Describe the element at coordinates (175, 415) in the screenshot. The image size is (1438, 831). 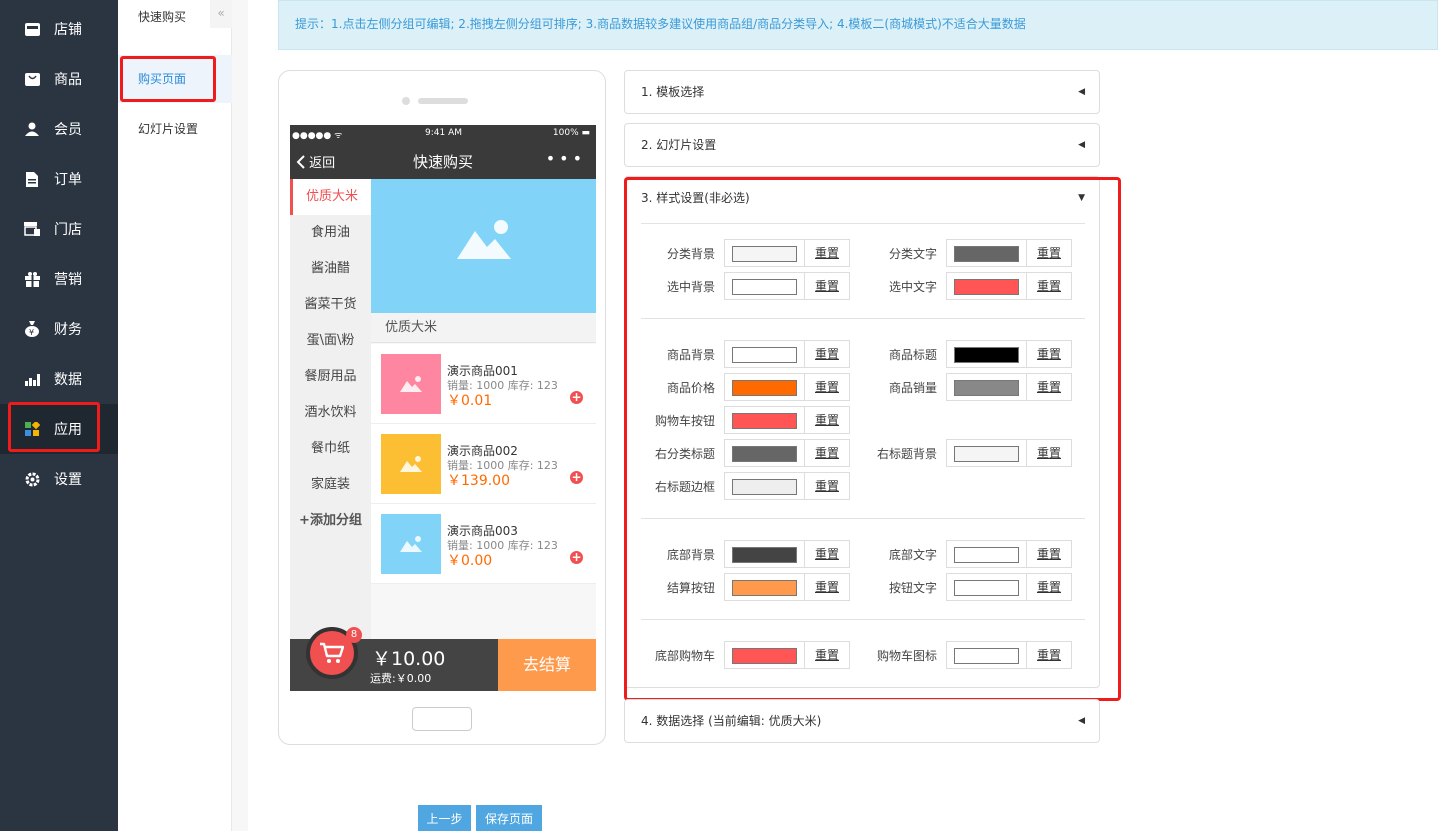
I see `sub-nav: 快速购买 « 购买页面 幻灯片设置` at that location.